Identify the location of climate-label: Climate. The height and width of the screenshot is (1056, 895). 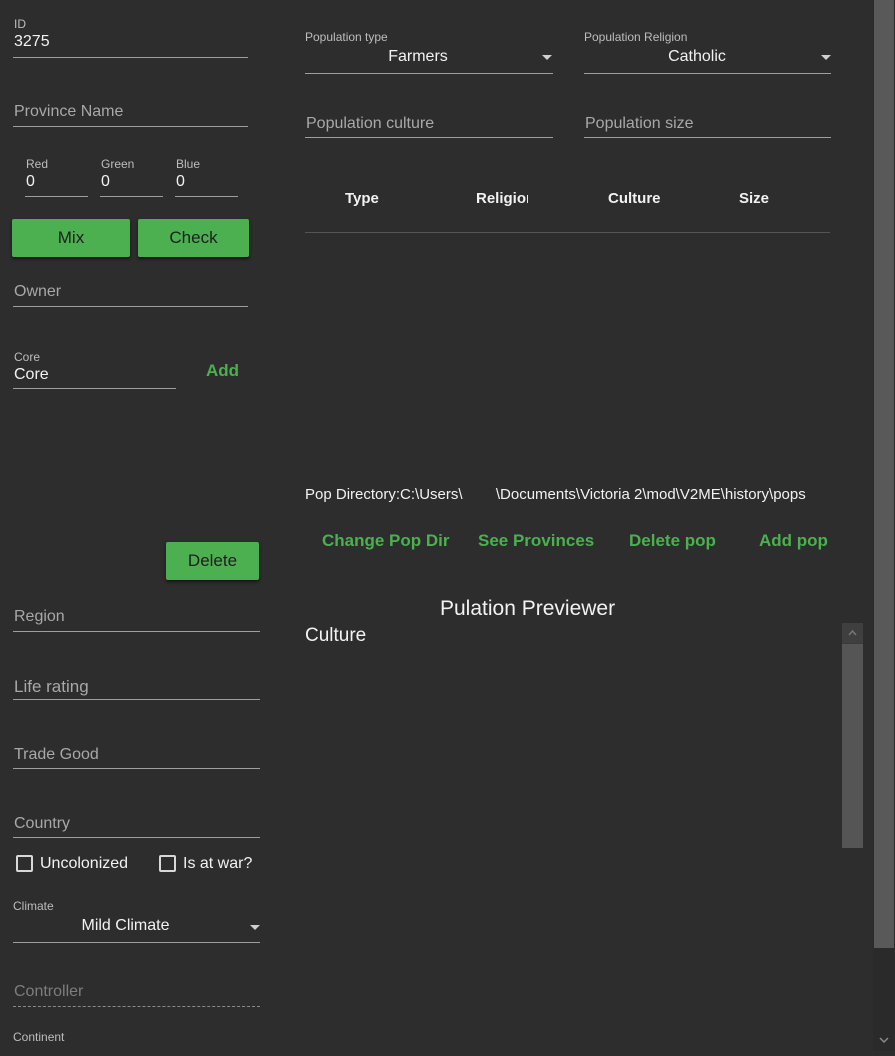
(33, 906).